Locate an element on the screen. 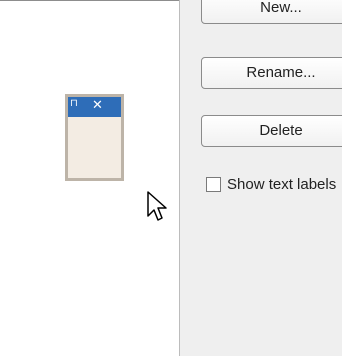 The height and width of the screenshot is (356, 342). floating-toolbar-titlebar: ⊓ ✕ is located at coordinates (94, 107).